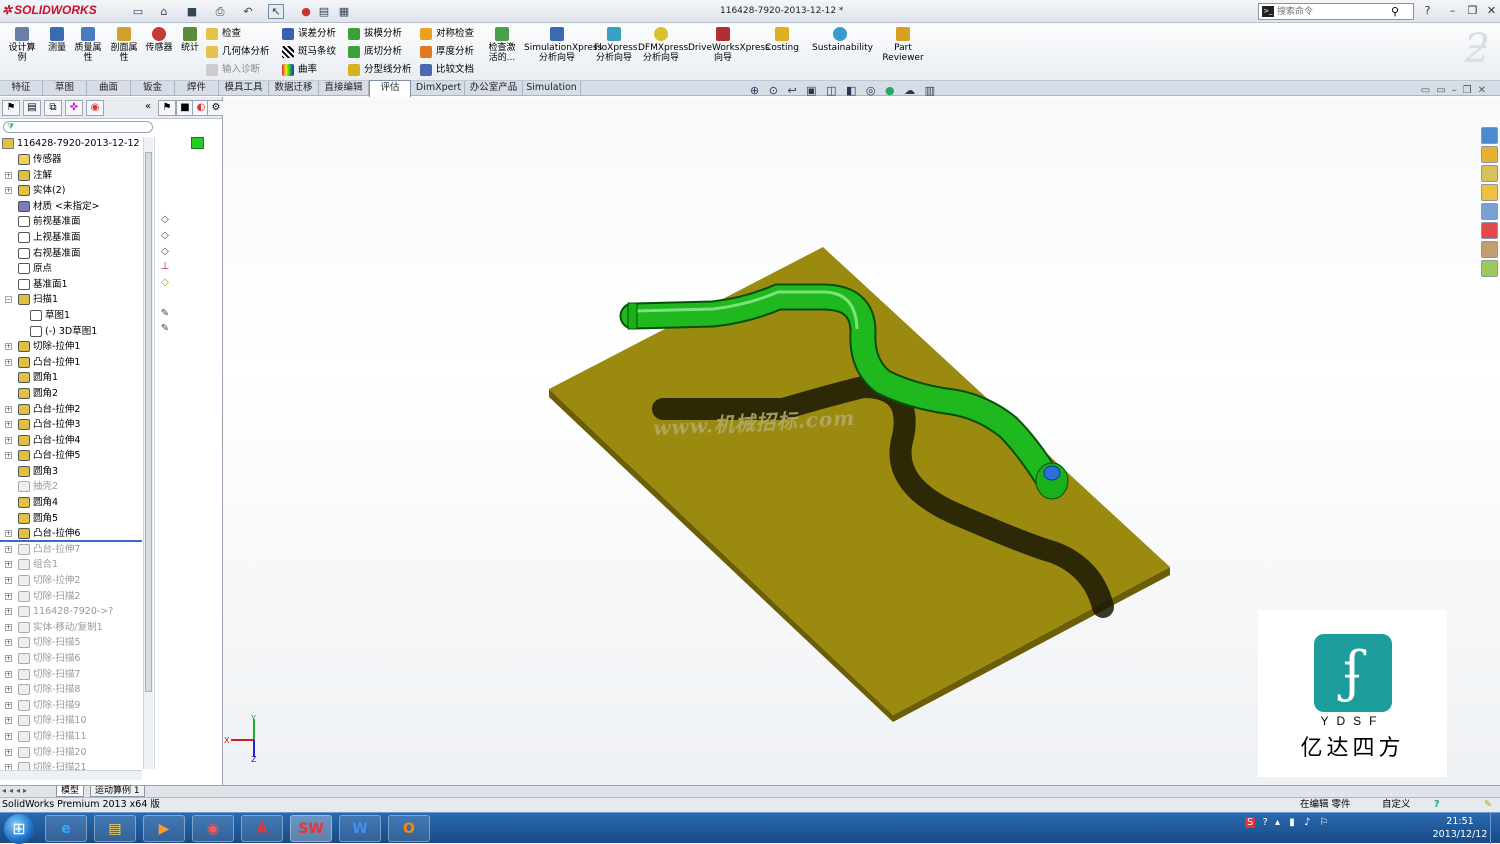 The height and width of the screenshot is (844, 1500). Describe the element at coordinates (71, 269) in the screenshot. I see `tree-item: 原点` at that location.